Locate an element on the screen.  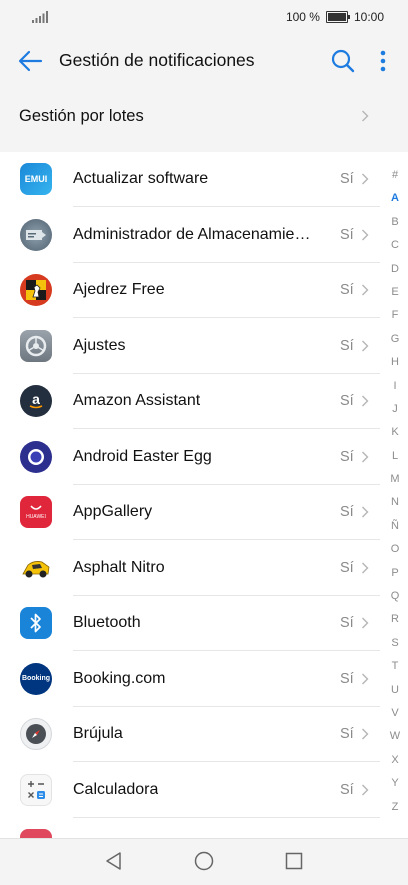
index-letter: T is located at coordinates (395, 666).